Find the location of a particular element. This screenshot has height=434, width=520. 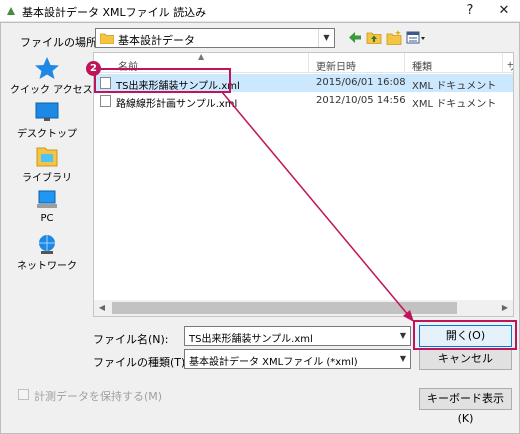

places-bar: クイック アクセス デスクトップ ライブラリ PC ネットワーク is located at coordinates (51, 184).